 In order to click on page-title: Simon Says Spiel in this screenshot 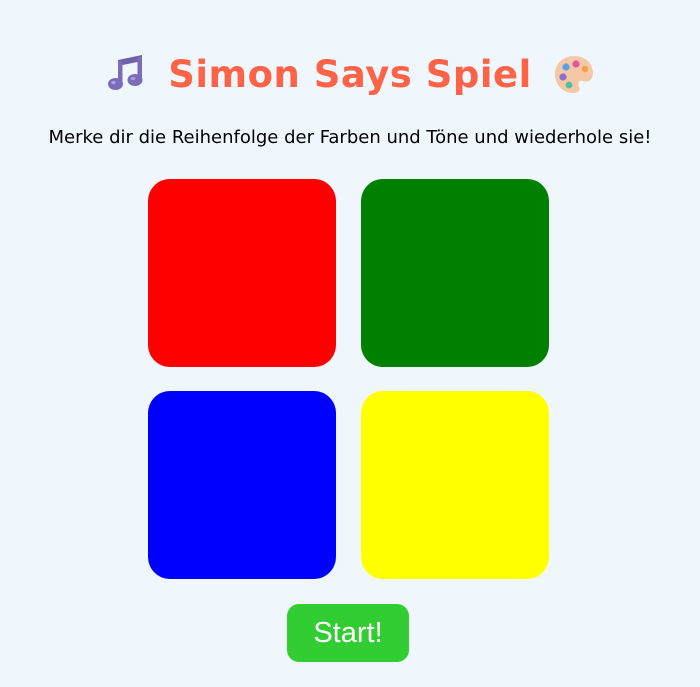, I will do `click(350, 74)`.